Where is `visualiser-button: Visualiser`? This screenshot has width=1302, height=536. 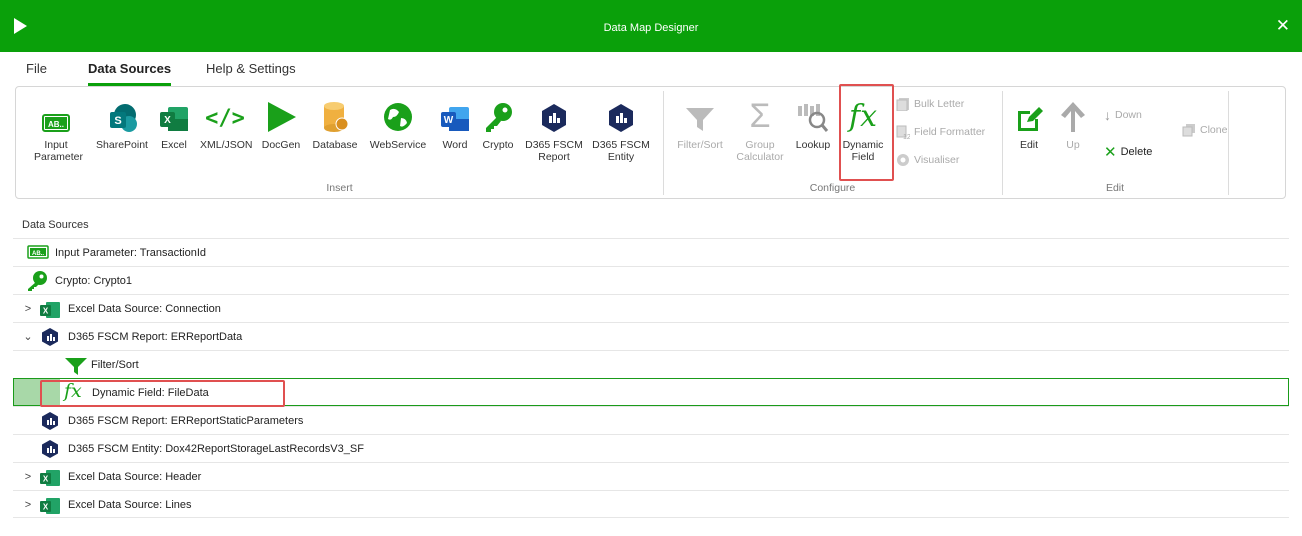 visualiser-button: Visualiser is located at coordinates (927, 160).